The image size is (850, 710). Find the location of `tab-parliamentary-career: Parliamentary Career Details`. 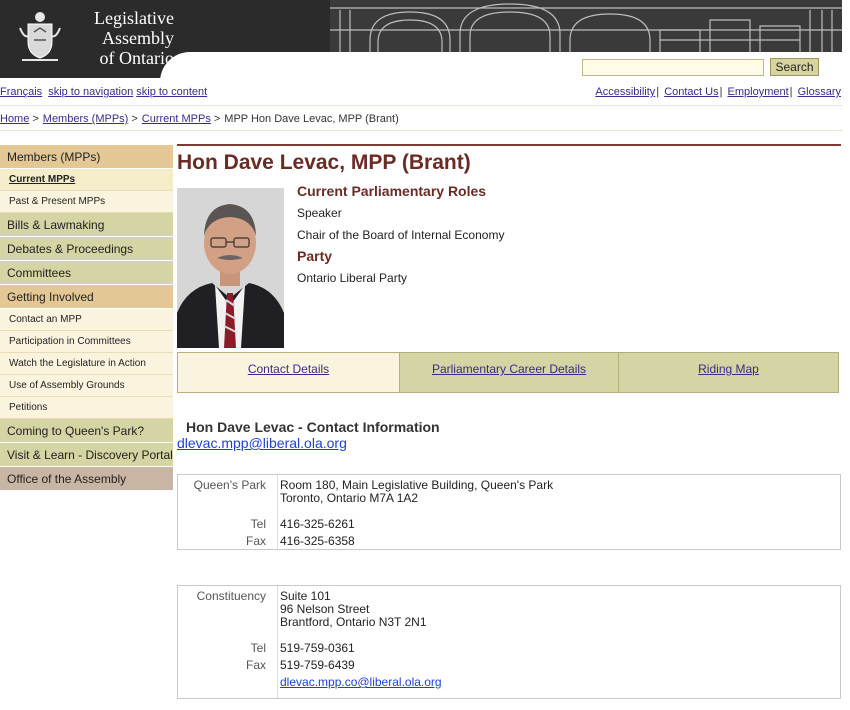

tab-parliamentary-career: Parliamentary Career Details is located at coordinates (509, 372).